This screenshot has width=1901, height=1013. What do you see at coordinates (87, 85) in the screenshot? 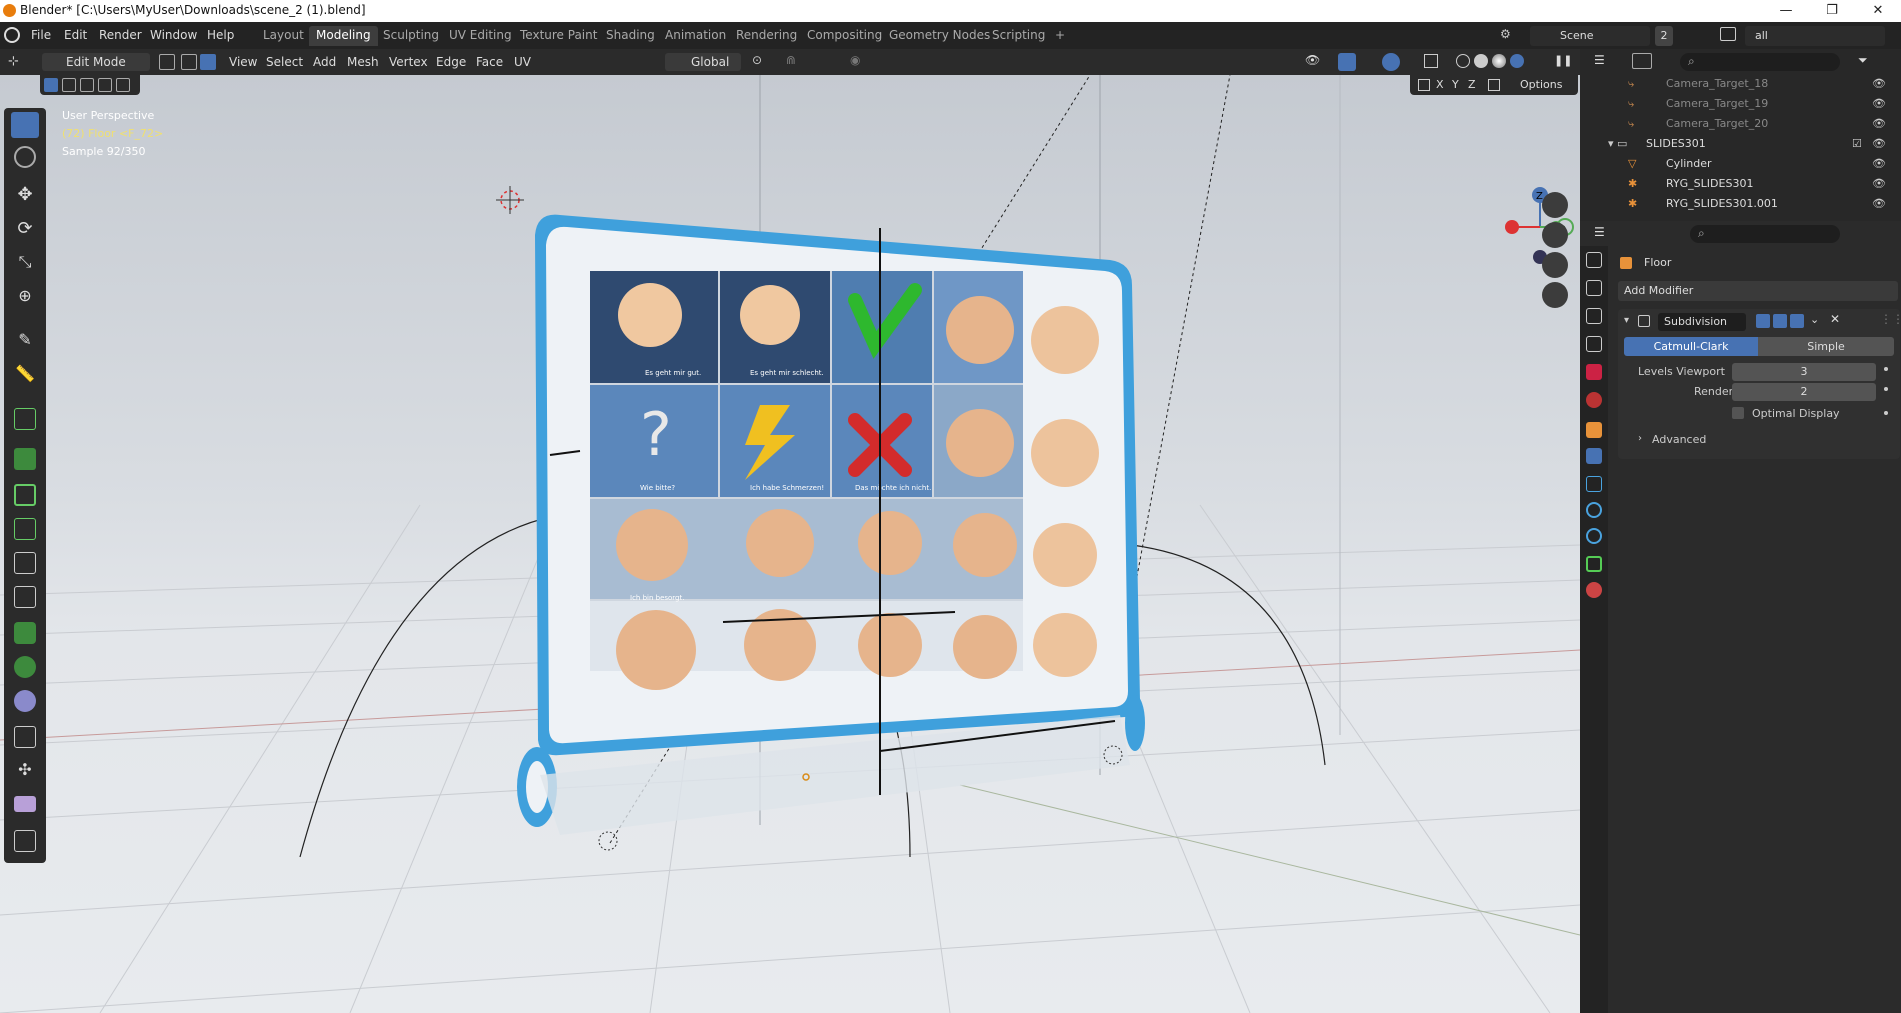
I see `select-subtract-icon` at bounding box center [87, 85].